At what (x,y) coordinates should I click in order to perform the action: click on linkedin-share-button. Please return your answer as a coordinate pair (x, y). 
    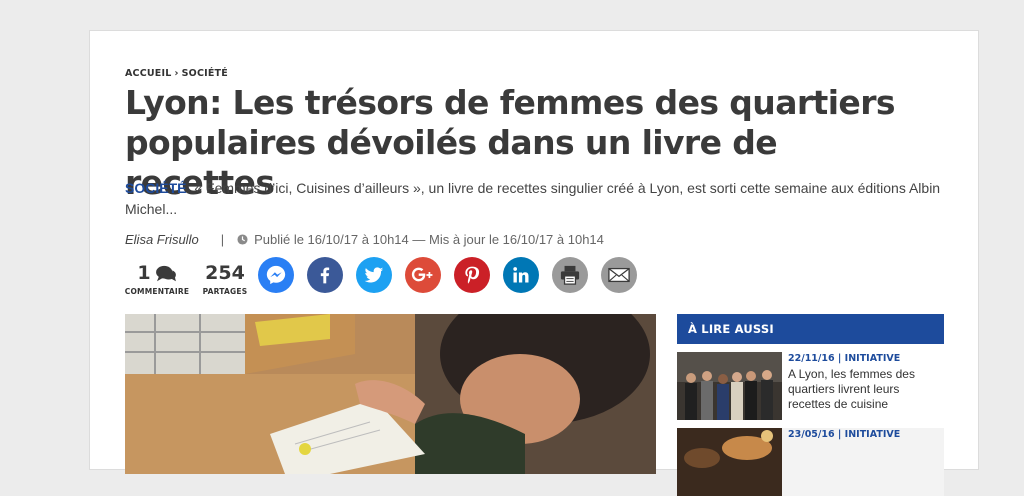
    Looking at the image, I should click on (521, 275).